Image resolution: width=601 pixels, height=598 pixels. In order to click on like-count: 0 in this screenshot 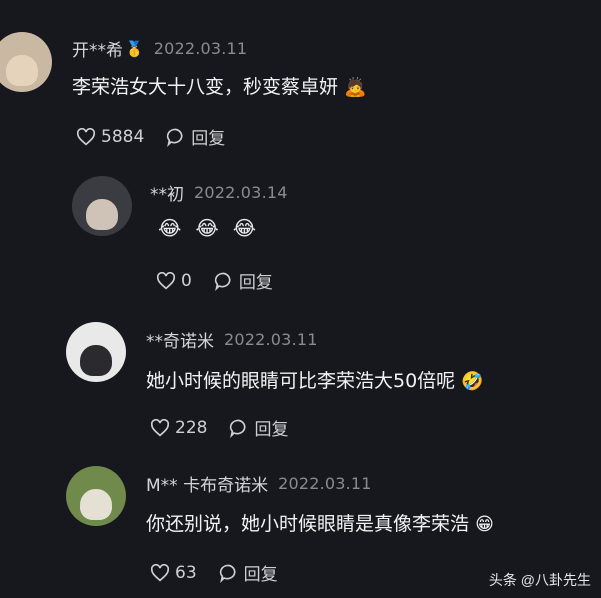, I will do `click(186, 280)`.